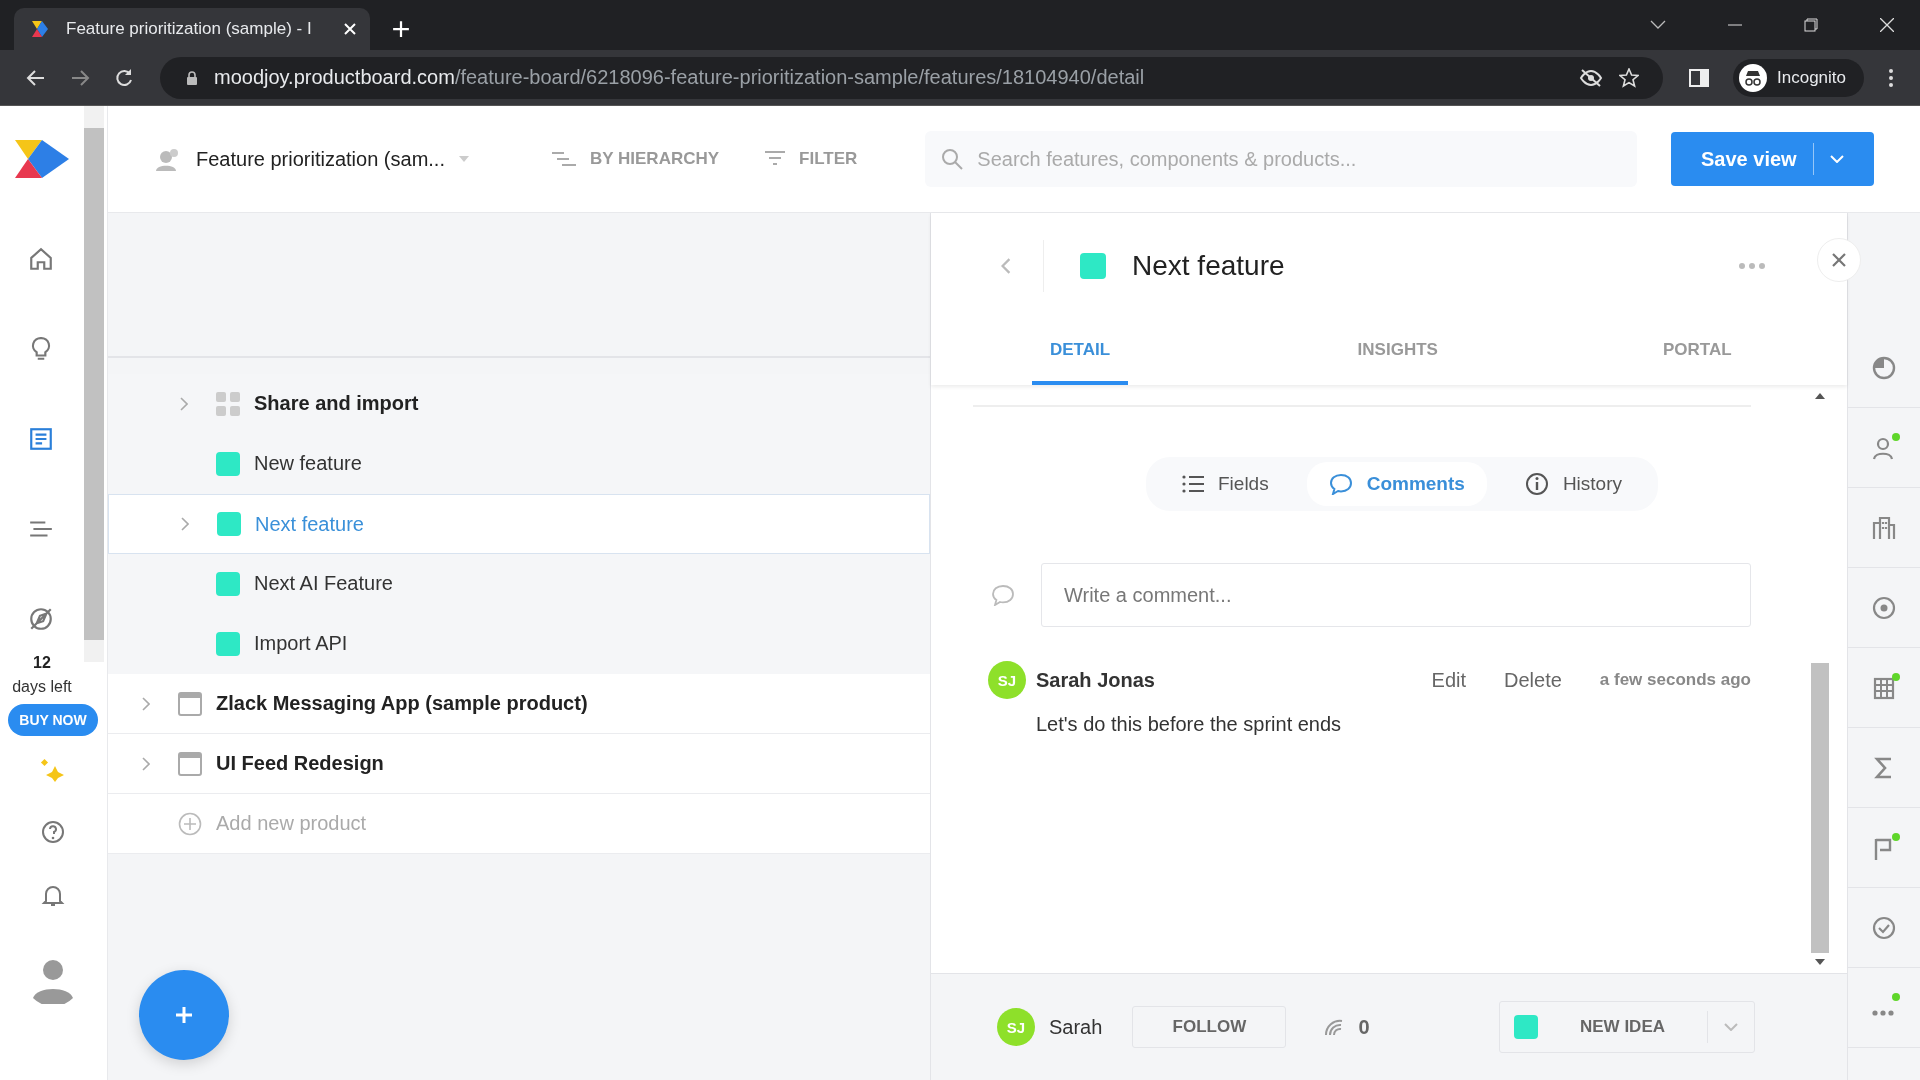 The height and width of the screenshot is (1080, 1920). What do you see at coordinates (228, 403) in the screenshot?
I see `component-icon` at bounding box center [228, 403].